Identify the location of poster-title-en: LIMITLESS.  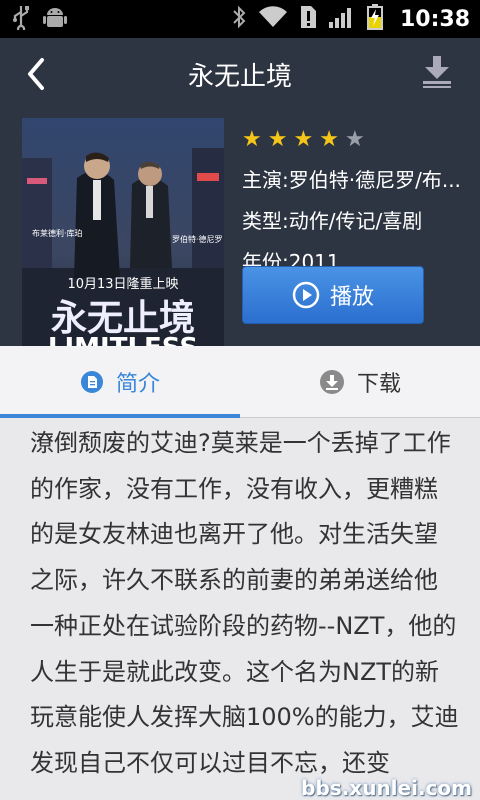
(123, 339).